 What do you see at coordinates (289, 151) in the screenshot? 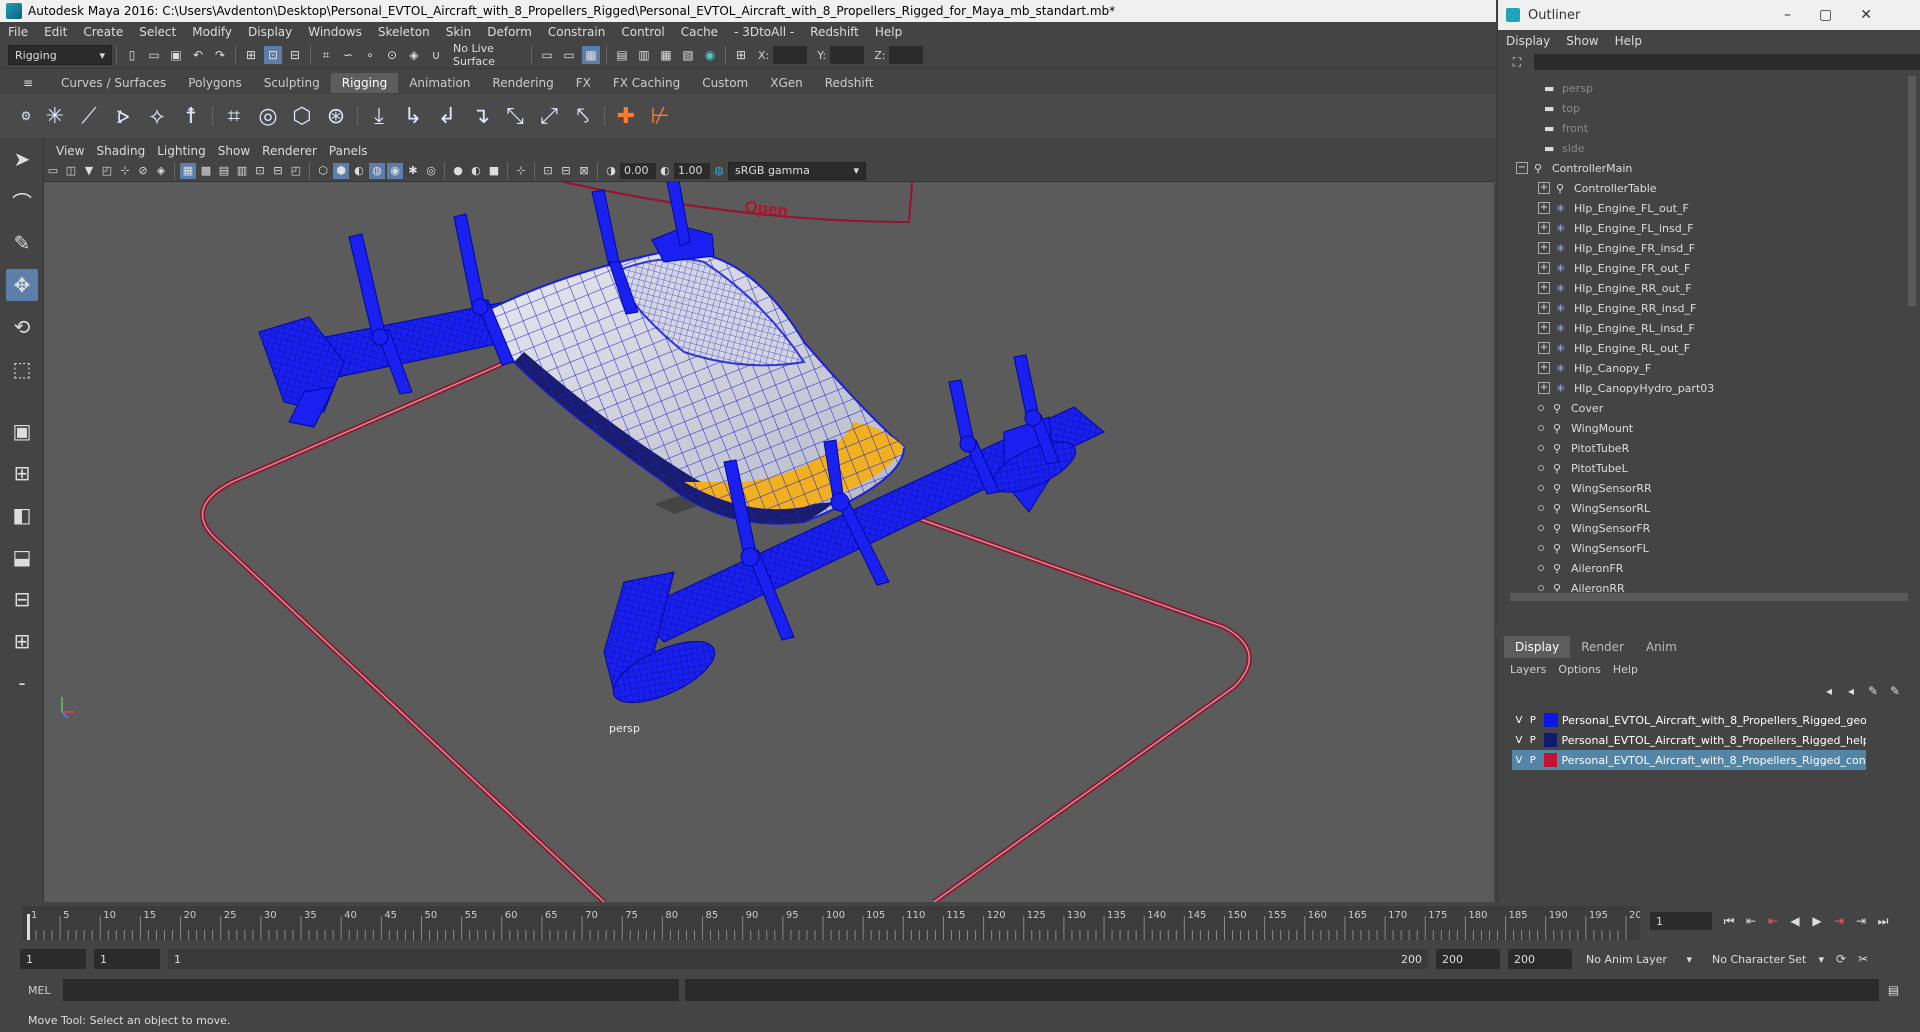
I see `viewport-menu-renderer: Renderer` at bounding box center [289, 151].